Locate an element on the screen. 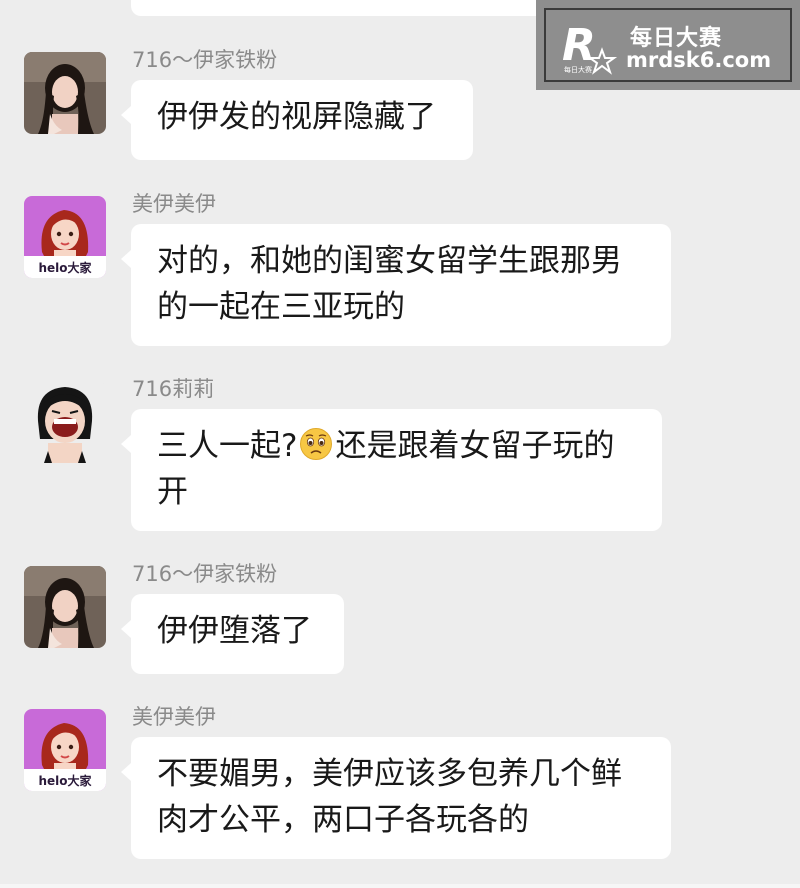 This screenshot has width=800, height=888. sender-name: 716莉莉 is located at coordinates (173, 389).